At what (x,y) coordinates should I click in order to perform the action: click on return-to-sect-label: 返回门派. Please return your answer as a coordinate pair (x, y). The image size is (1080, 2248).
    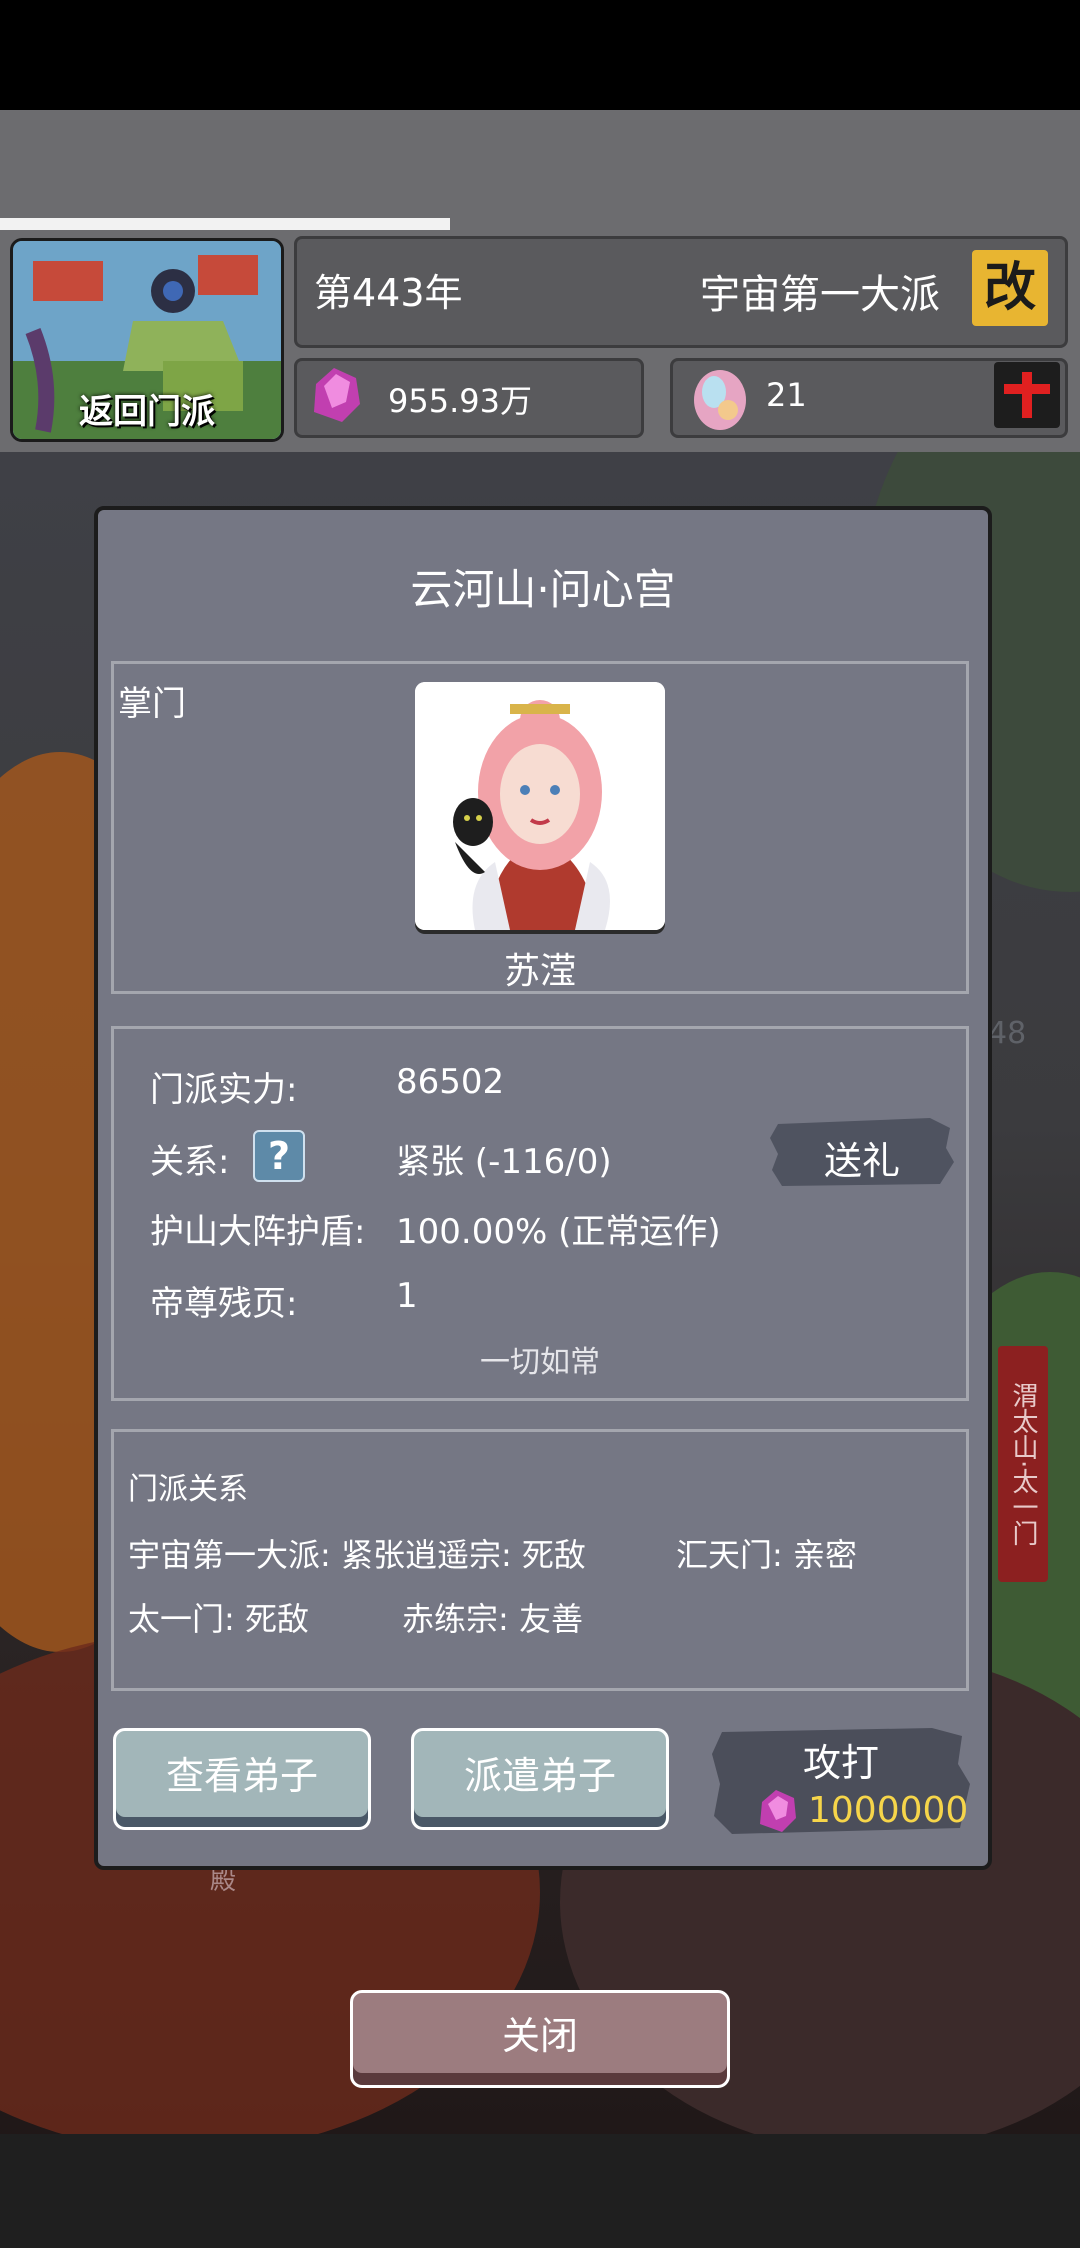
    Looking at the image, I should click on (147, 412).